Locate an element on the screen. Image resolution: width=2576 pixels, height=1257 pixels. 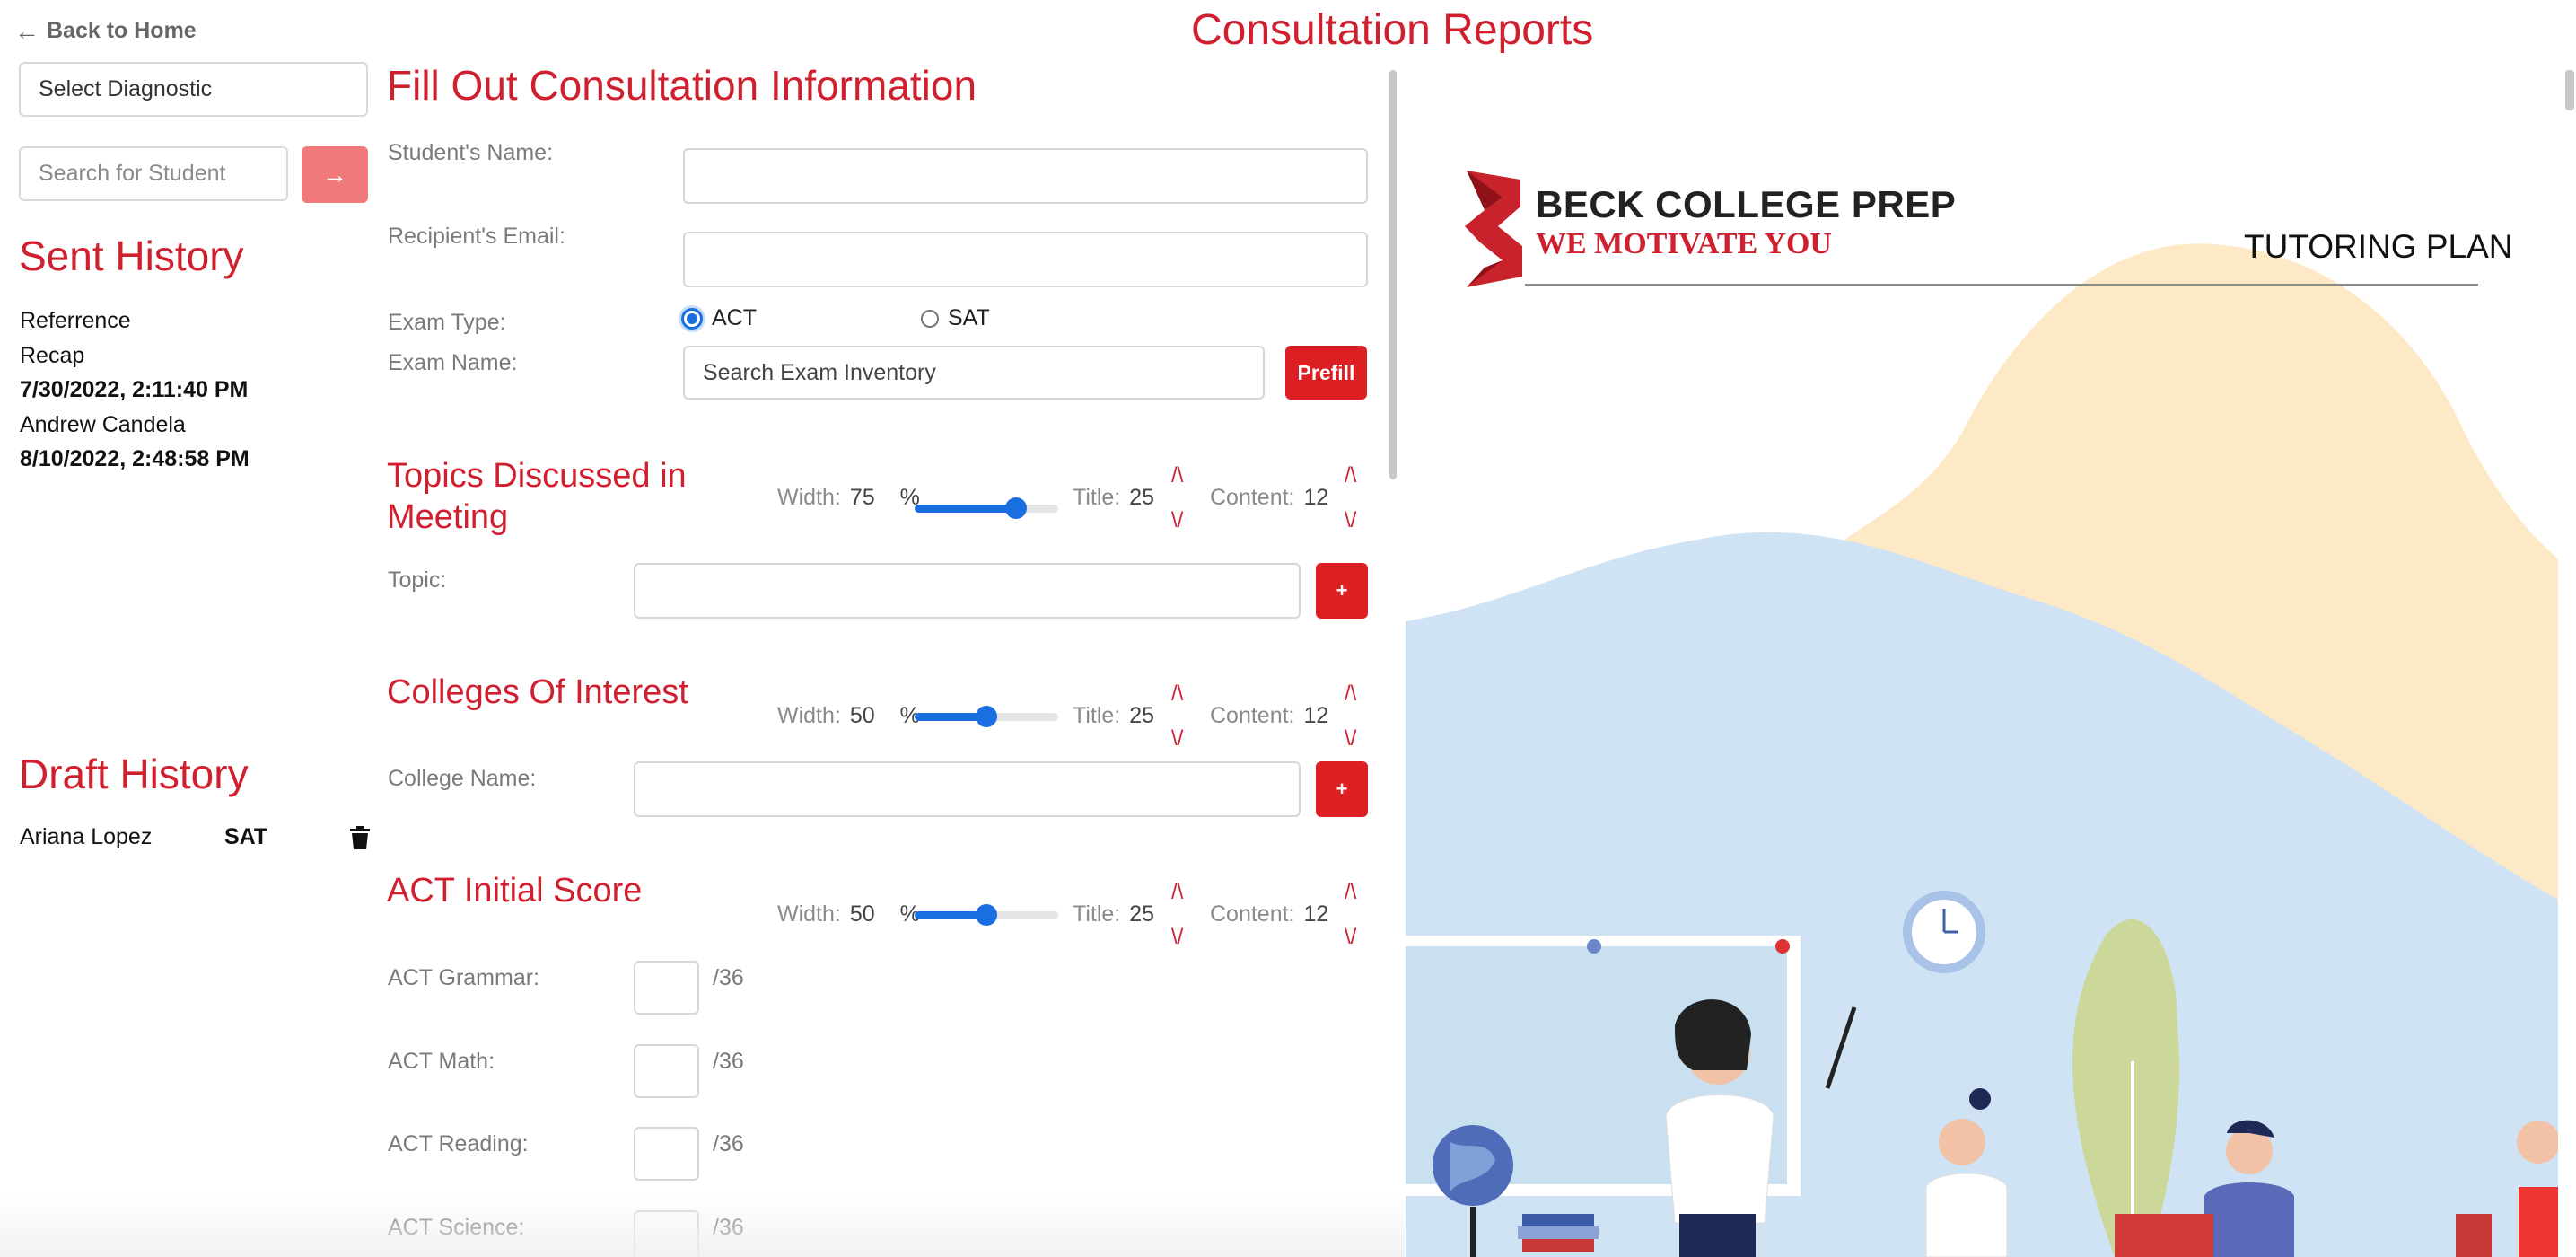
trash-icon is located at coordinates (360, 837).